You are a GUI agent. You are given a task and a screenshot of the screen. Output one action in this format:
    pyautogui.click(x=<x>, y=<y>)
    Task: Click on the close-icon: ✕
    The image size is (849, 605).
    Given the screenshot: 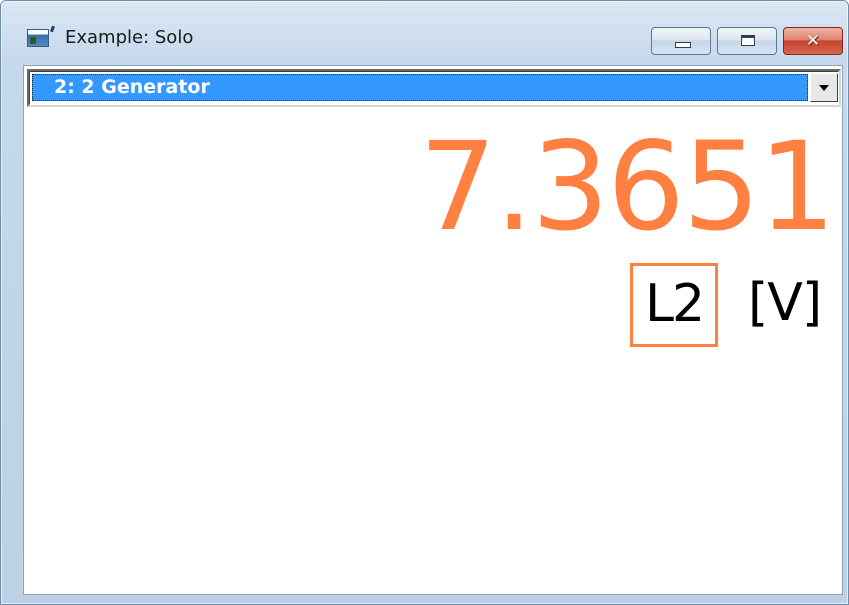 What is the action you would take?
    pyautogui.click(x=813, y=41)
    